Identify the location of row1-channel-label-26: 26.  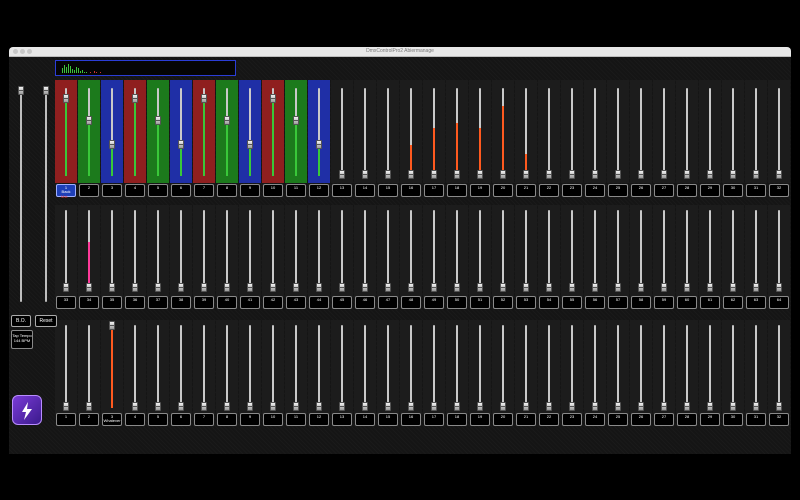
(641, 190).